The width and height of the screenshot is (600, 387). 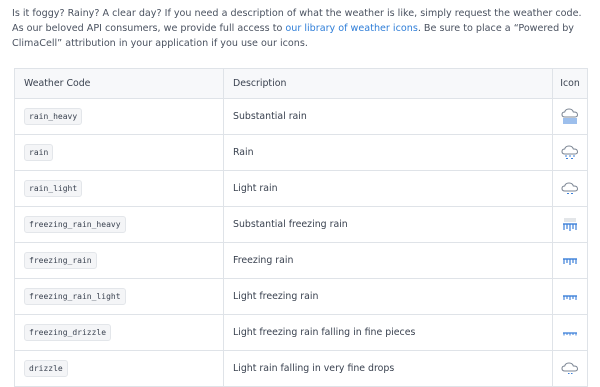 What do you see at coordinates (60, 260) in the screenshot?
I see `weather-code: freezing_rain` at bounding box center [60, 260].